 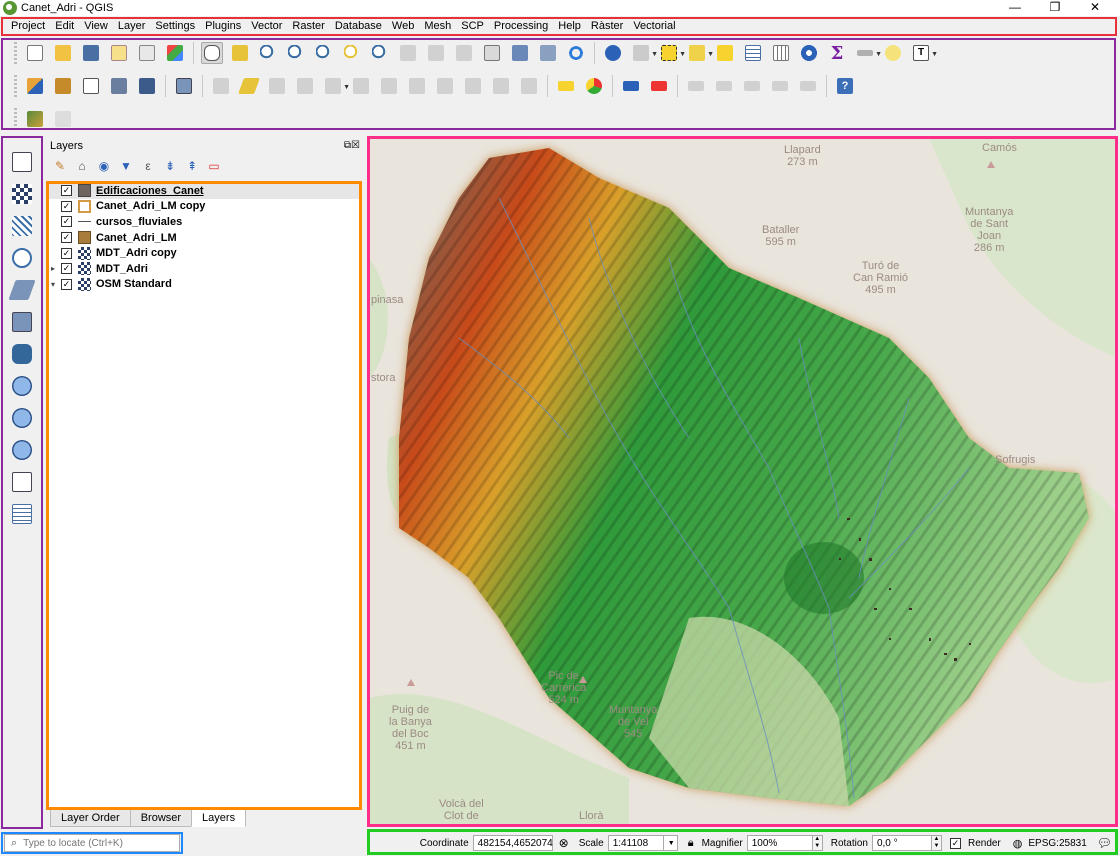 What do you see at coordinates (924, 53) in the screenshot?
I see `text-annotation-icon: T ▼` at bounding box center [924, 53].